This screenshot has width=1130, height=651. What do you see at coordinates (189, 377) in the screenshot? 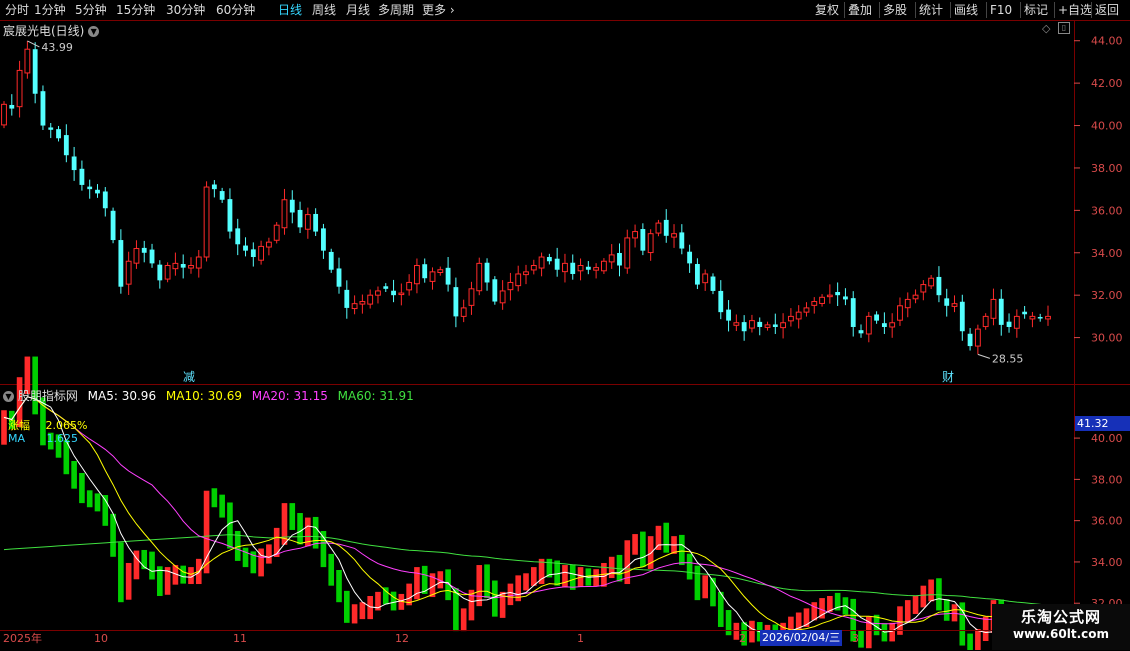
I see `event-marker-reduce: 减` at bounding box center [189, 377].